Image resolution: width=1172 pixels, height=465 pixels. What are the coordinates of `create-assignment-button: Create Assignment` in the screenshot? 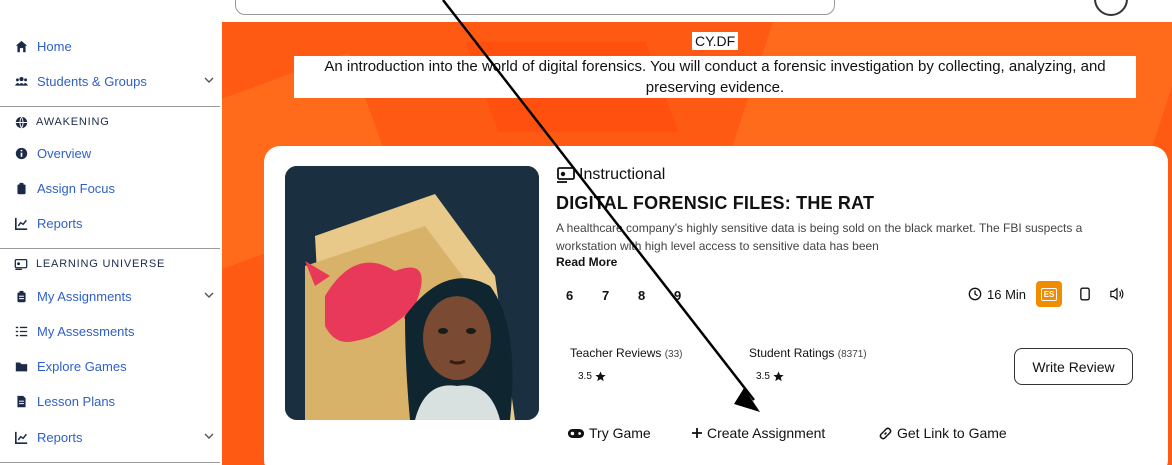 It's located at (758, 433).